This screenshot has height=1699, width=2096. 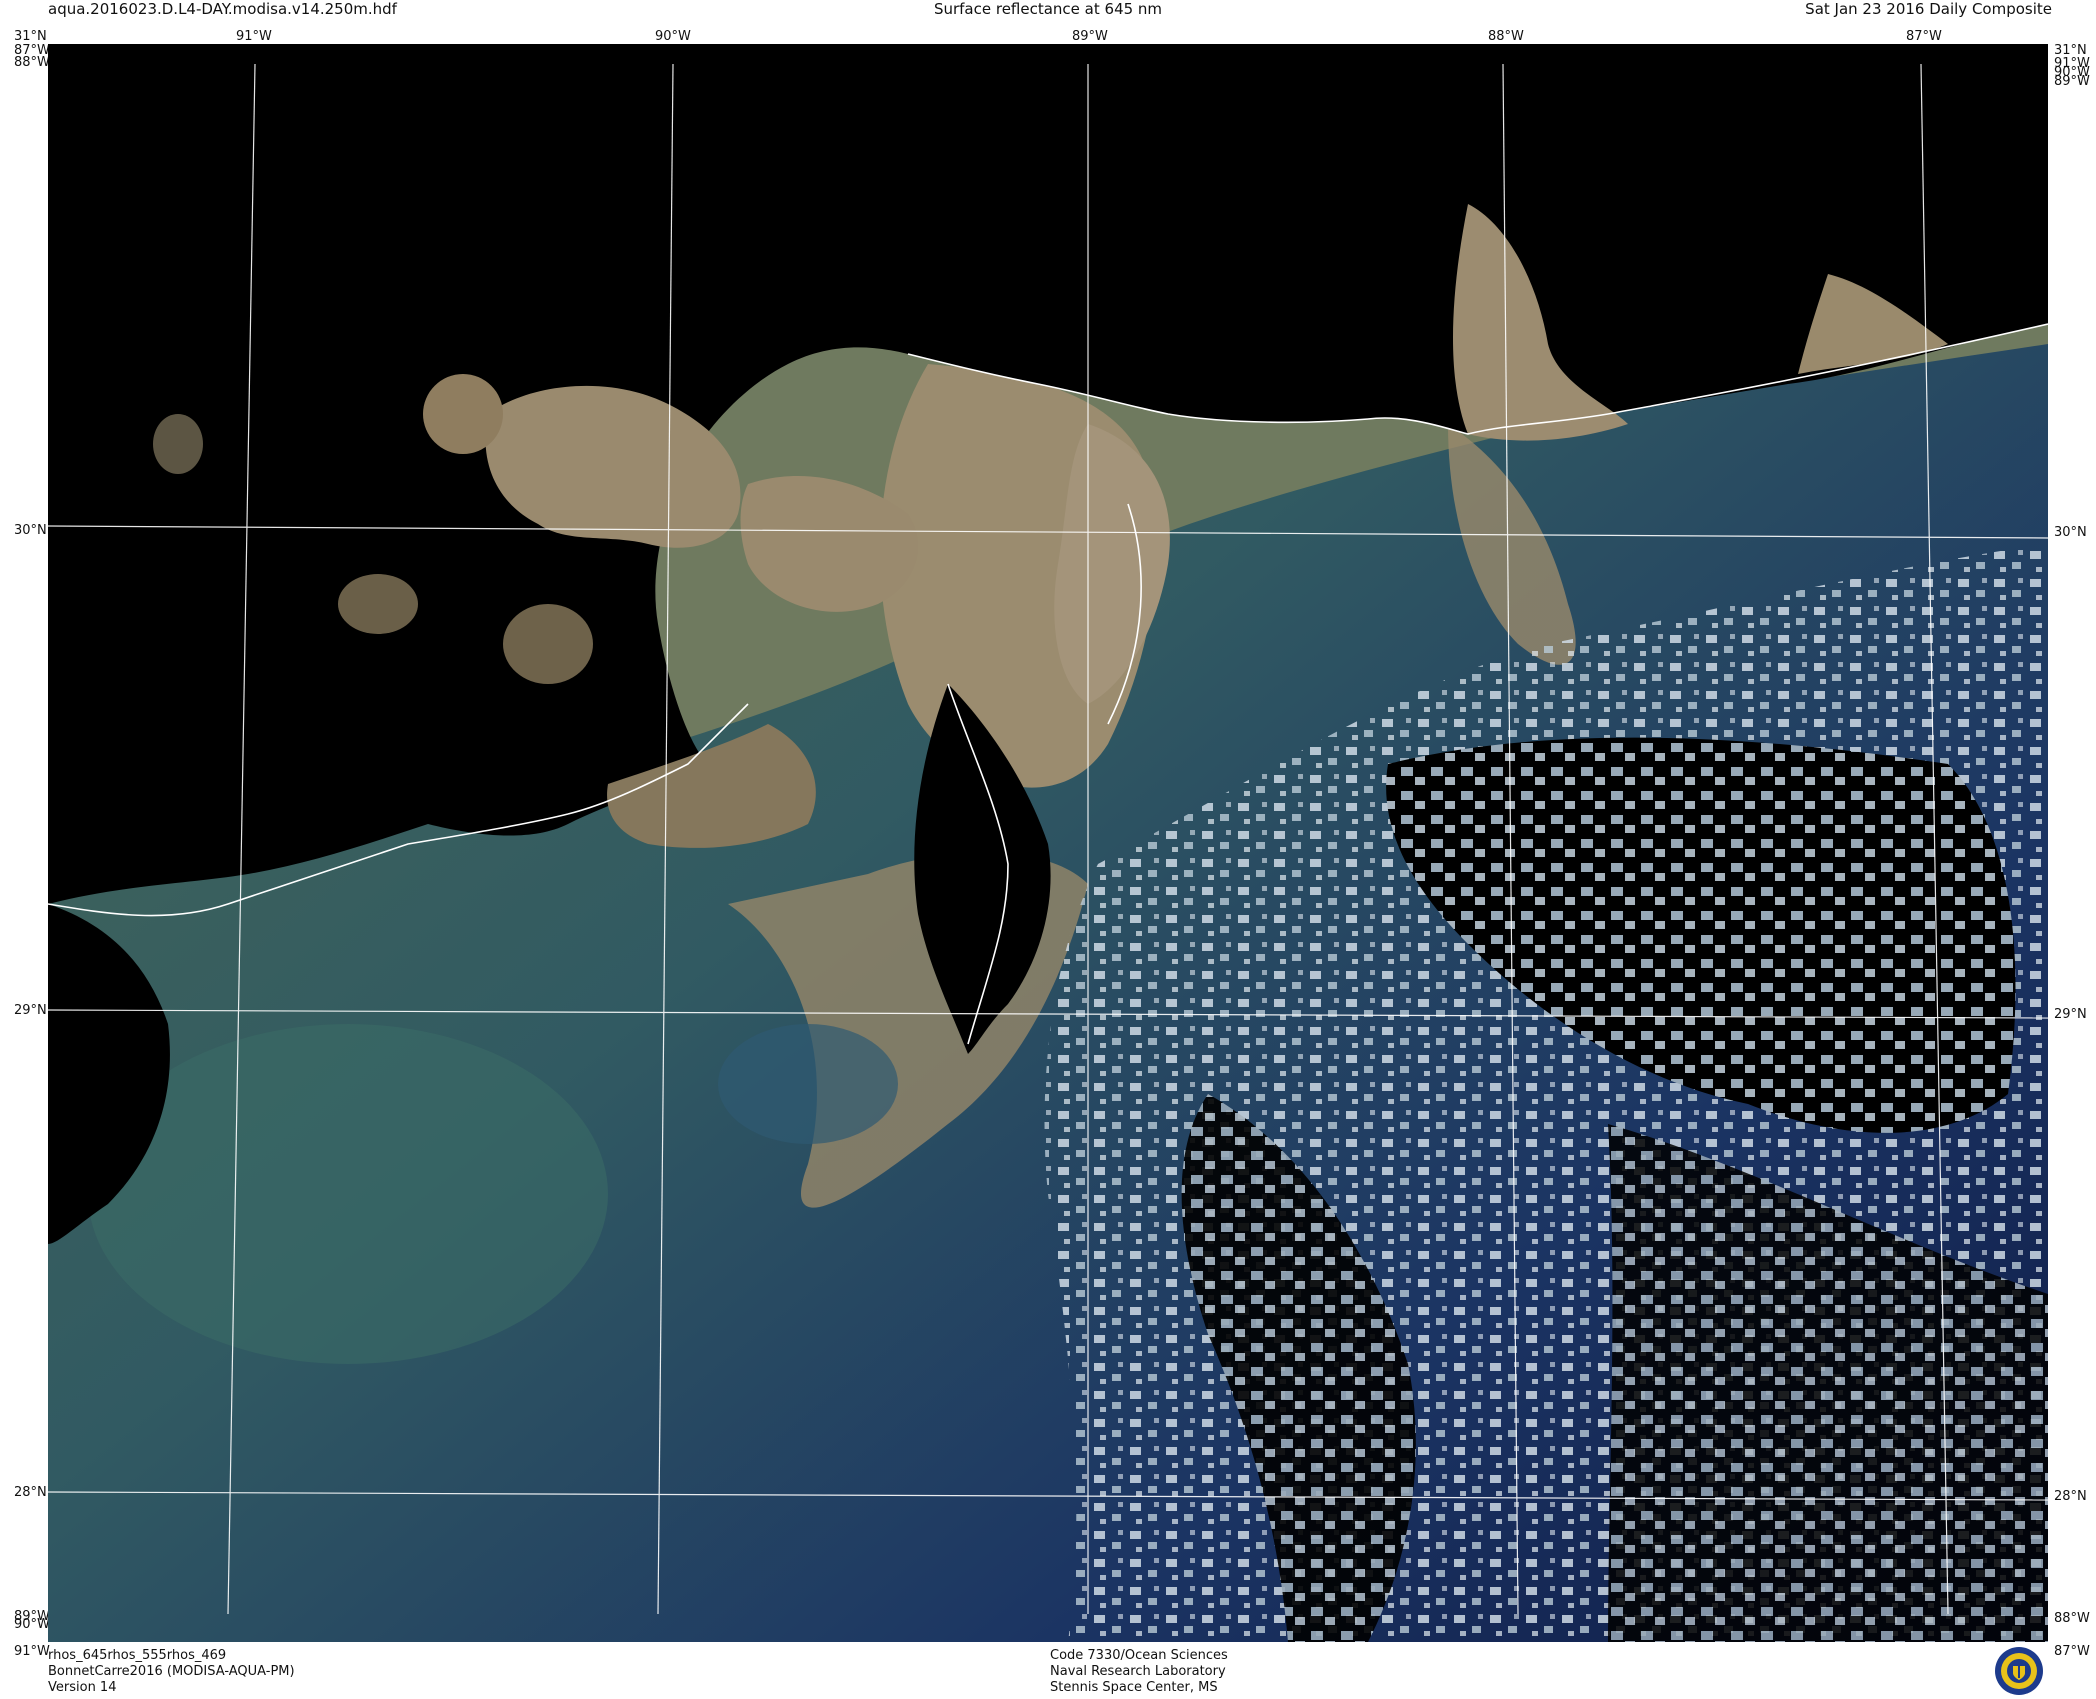 I want to click on lon-label-90w-top: 90°W, so click(x=673, y=36).